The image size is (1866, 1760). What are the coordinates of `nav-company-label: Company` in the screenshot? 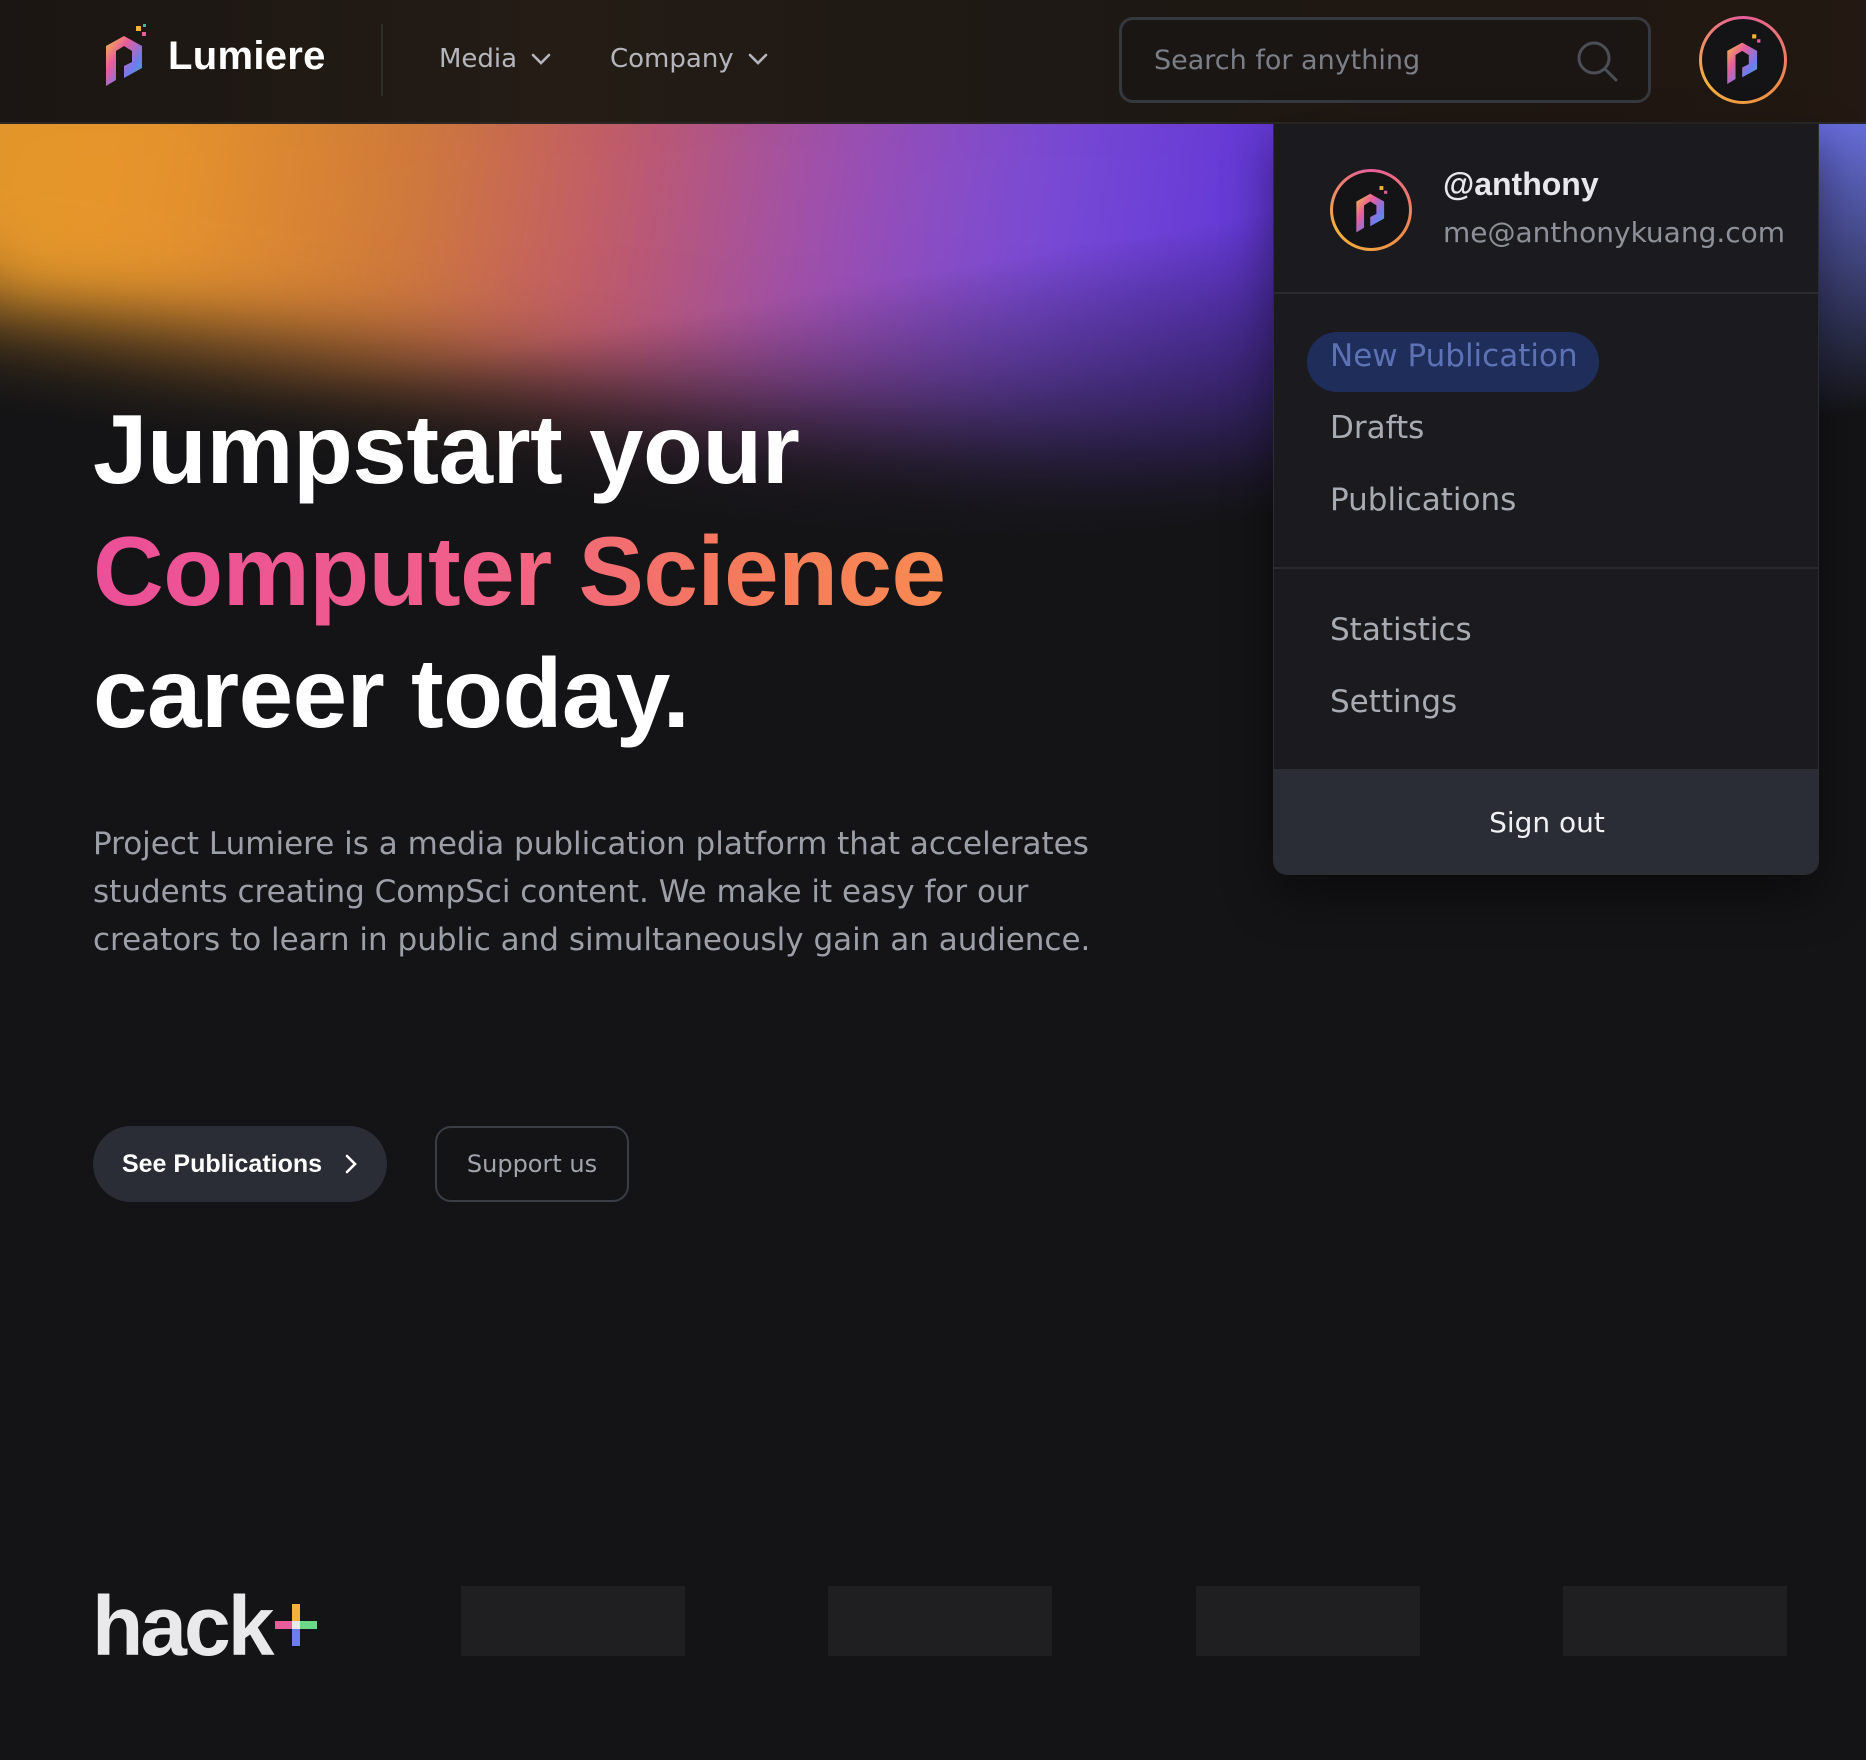 It's located at (672, 59).